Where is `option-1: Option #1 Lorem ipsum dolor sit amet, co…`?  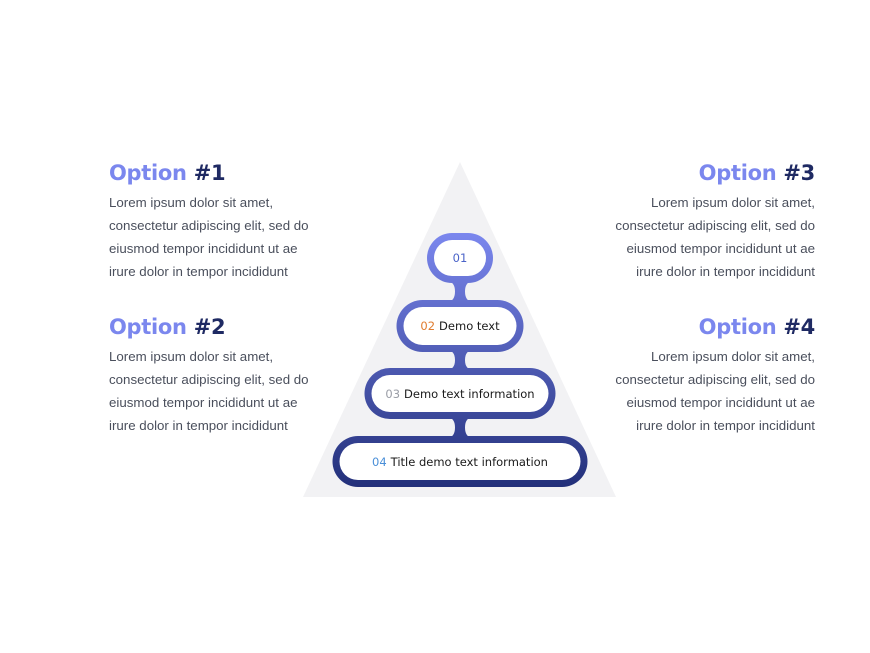 option-1: Option #1 Lorem ipsum dolor sit amet, co… is located at coordinates (224, 221).